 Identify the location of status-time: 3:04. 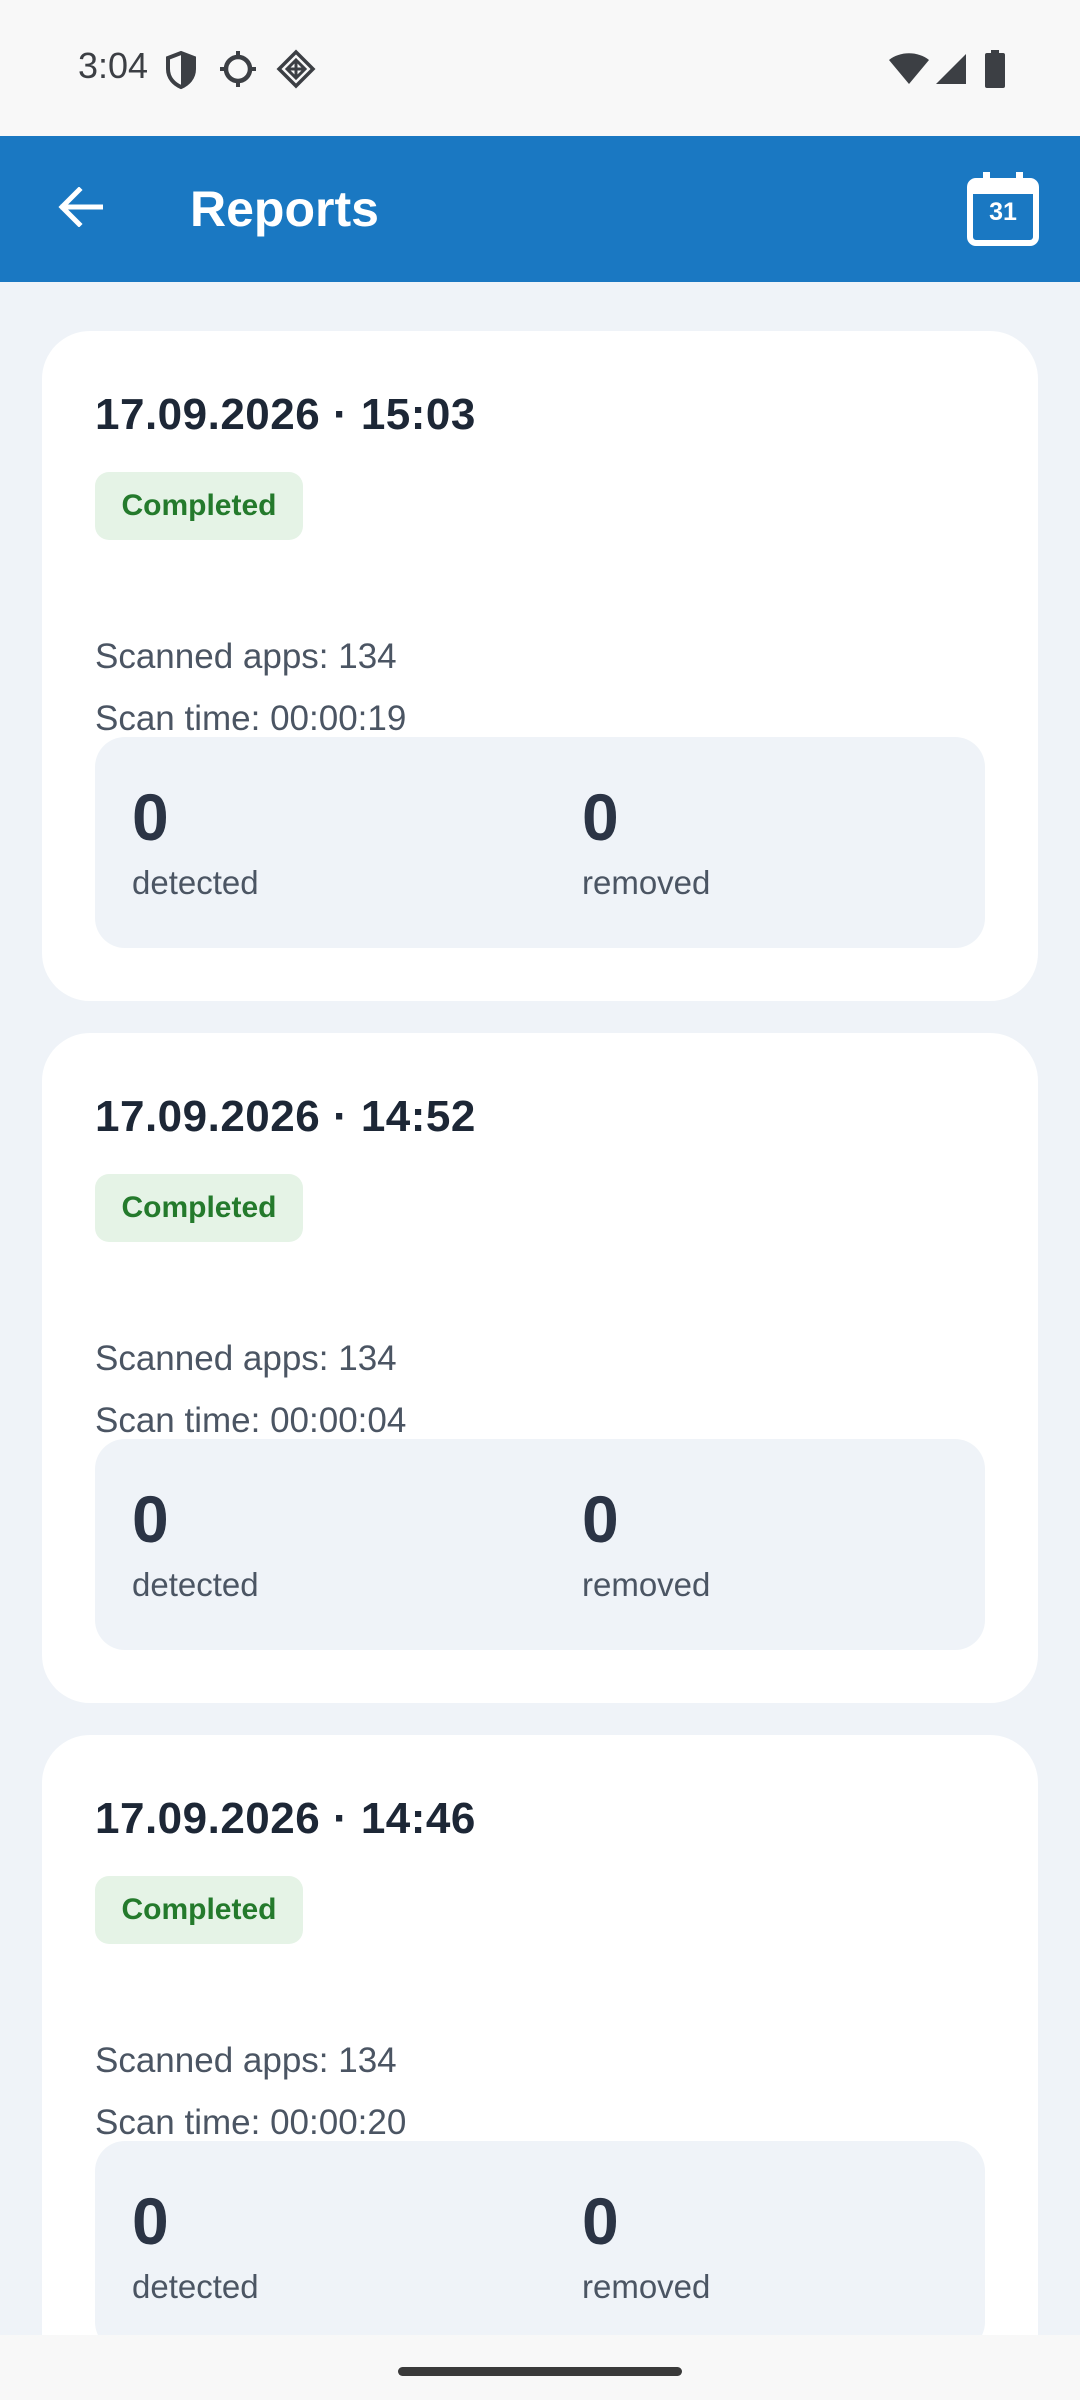
(113, 65).